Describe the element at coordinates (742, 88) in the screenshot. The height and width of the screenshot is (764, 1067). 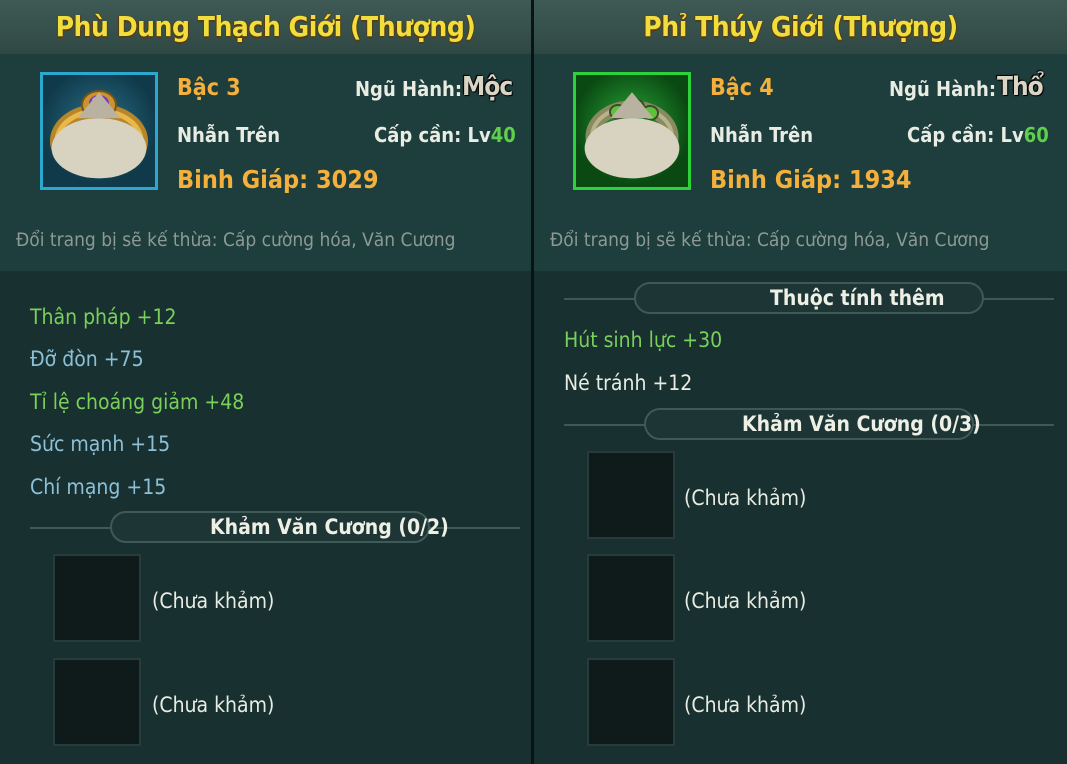
I see `item-tier: Bậc 4` at that location.